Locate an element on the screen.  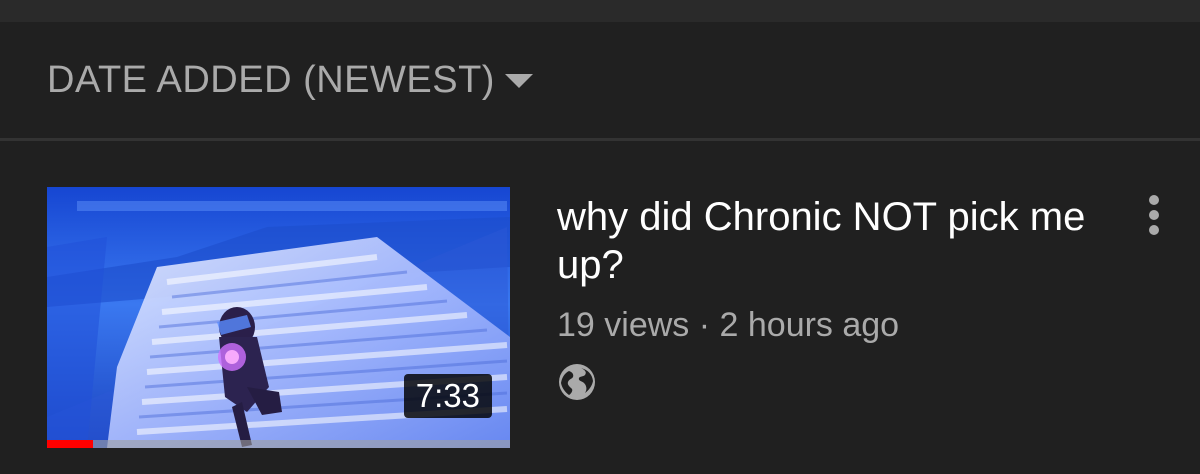
globe-icon is located at coordinates (577, 382).